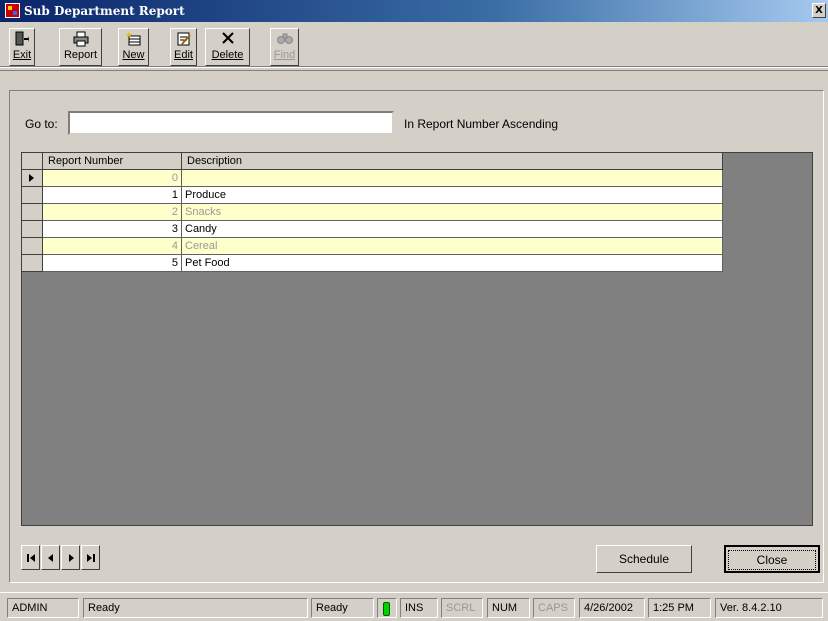 The width and height of the screenshot is (828, 621). Describe the element at coordinates (452, 161) in the screenshot. I see `column-header-description: Description` at that location.